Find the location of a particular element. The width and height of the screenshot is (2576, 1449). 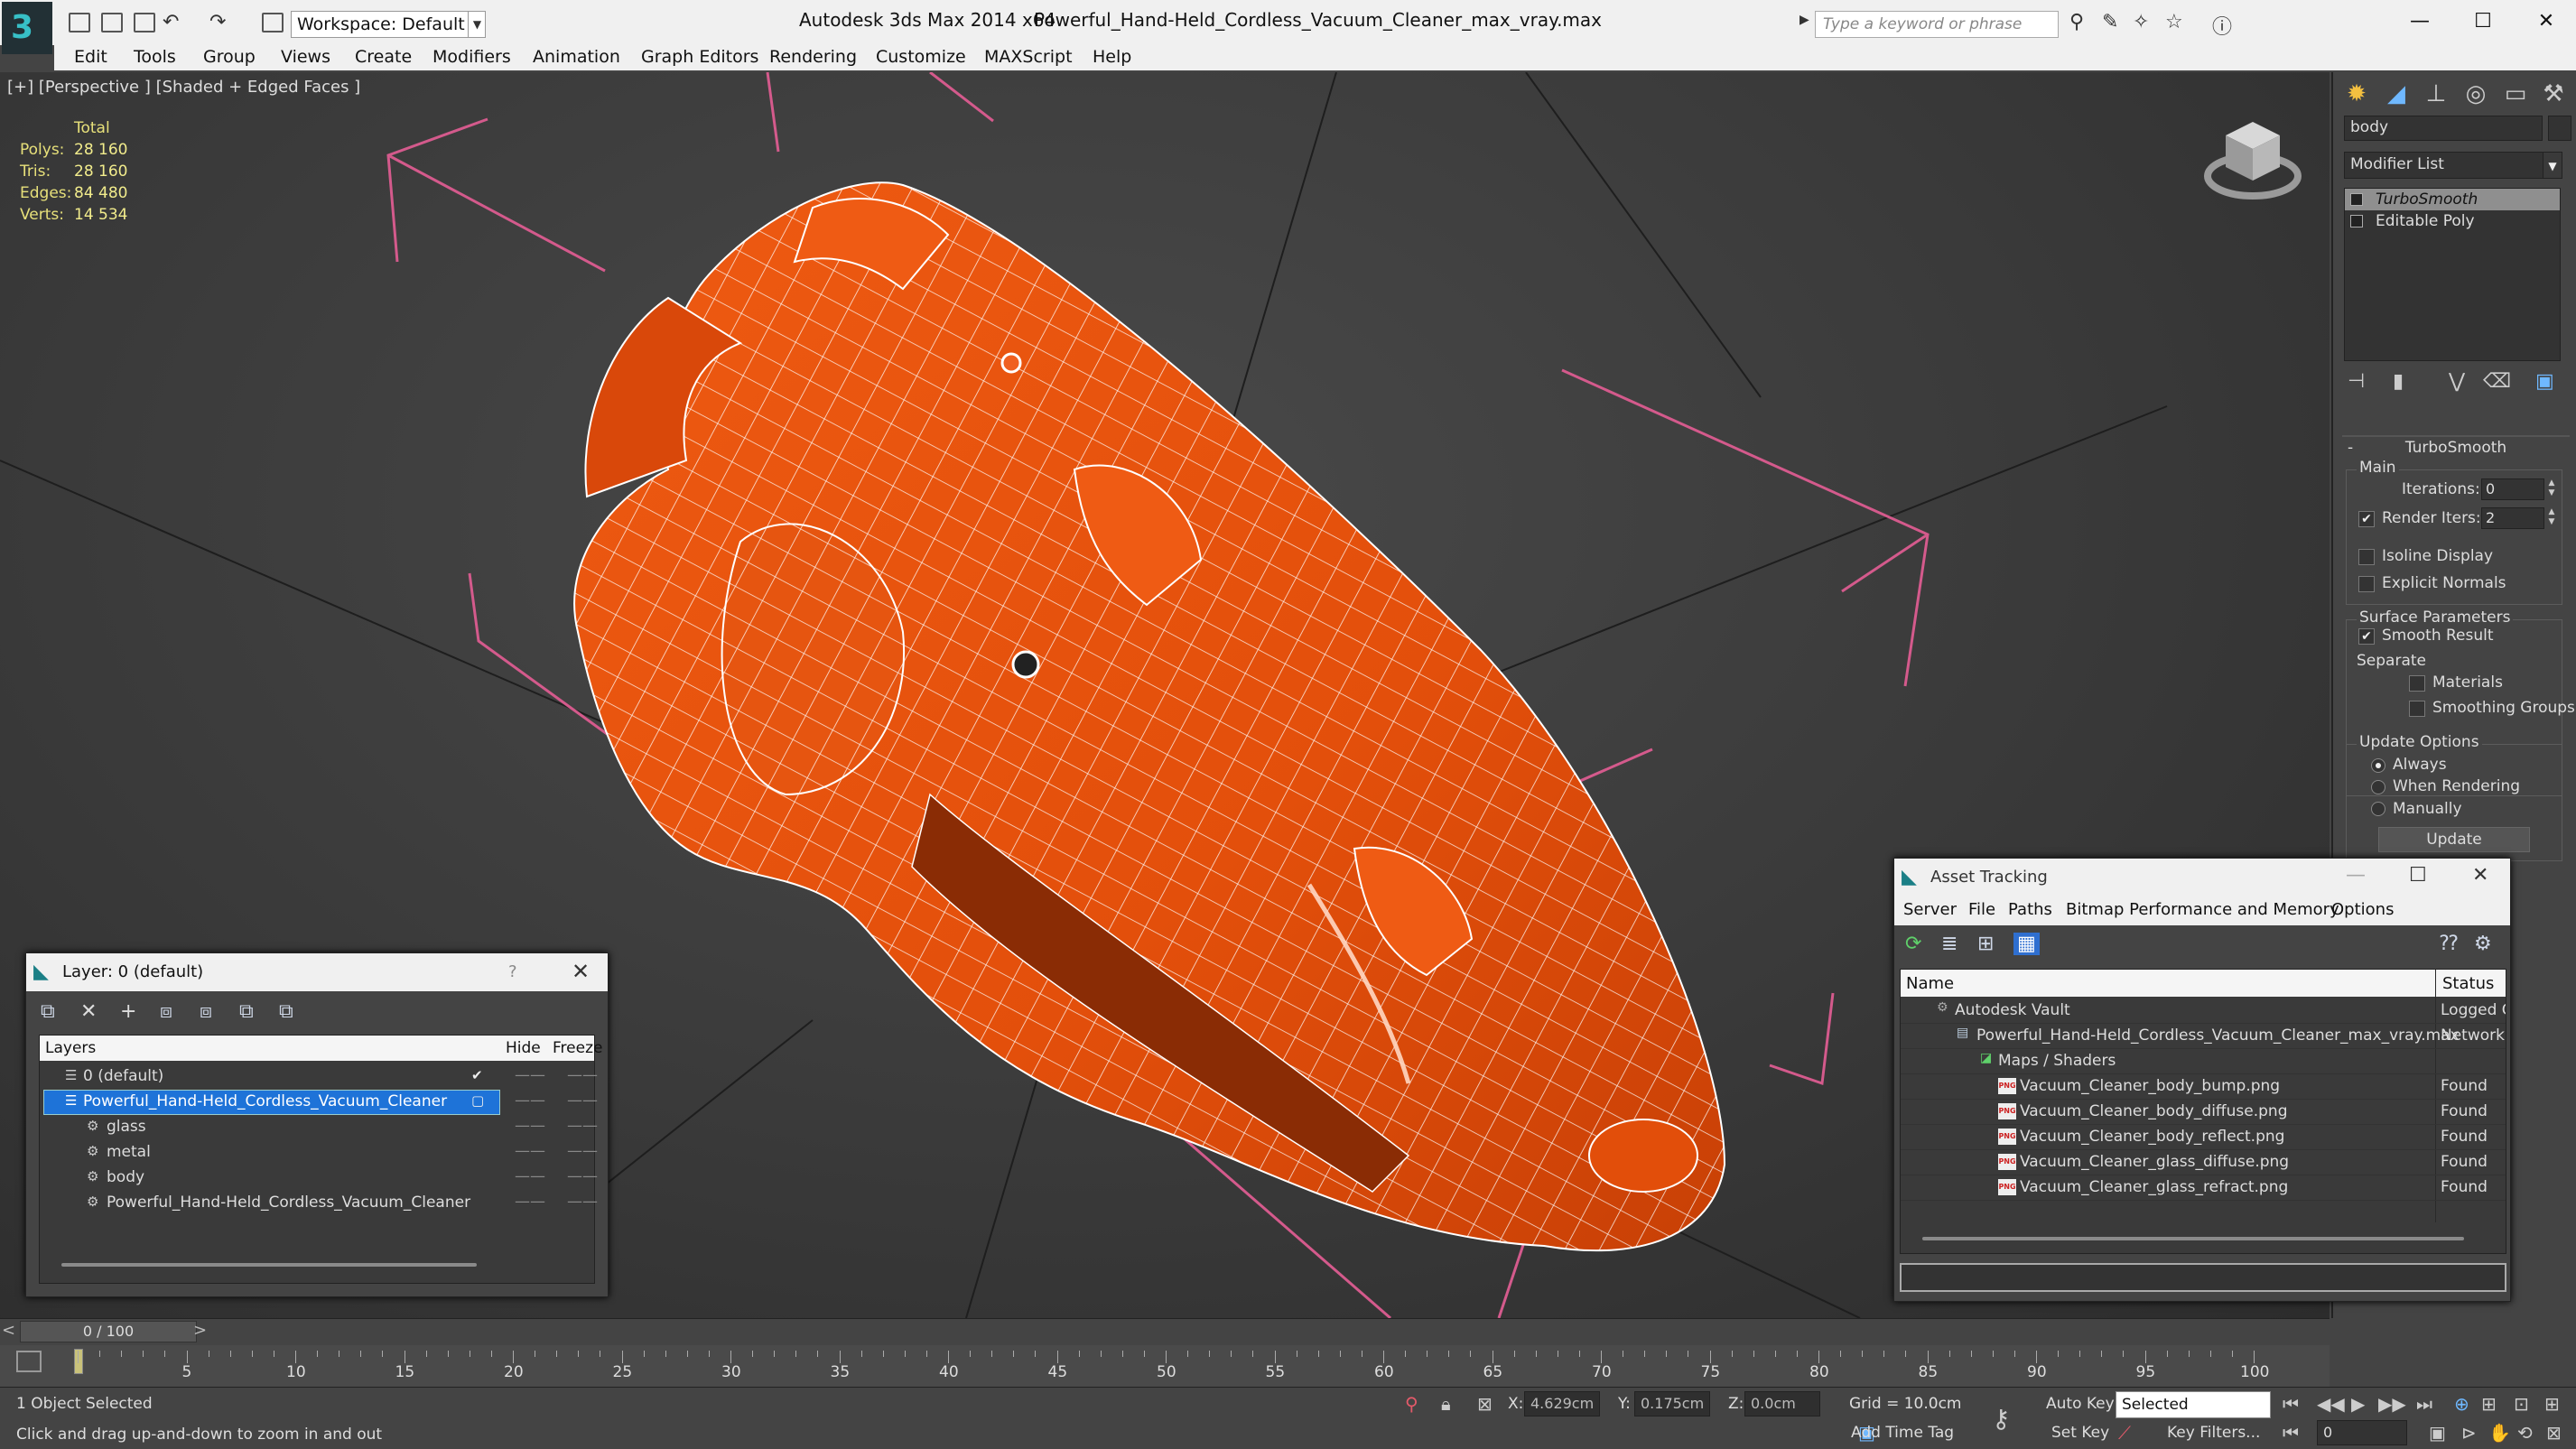

project-folder-icon is located at coordinates (273, 23).